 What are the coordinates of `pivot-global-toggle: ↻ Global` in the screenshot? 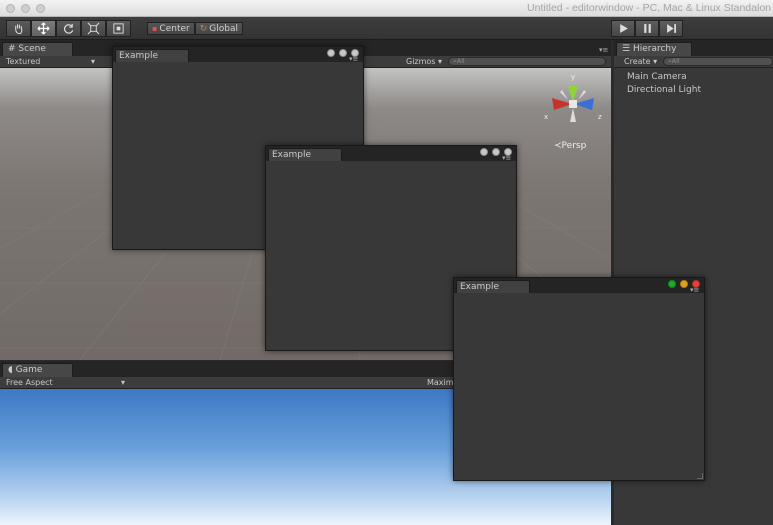 It's located at (218, 28).